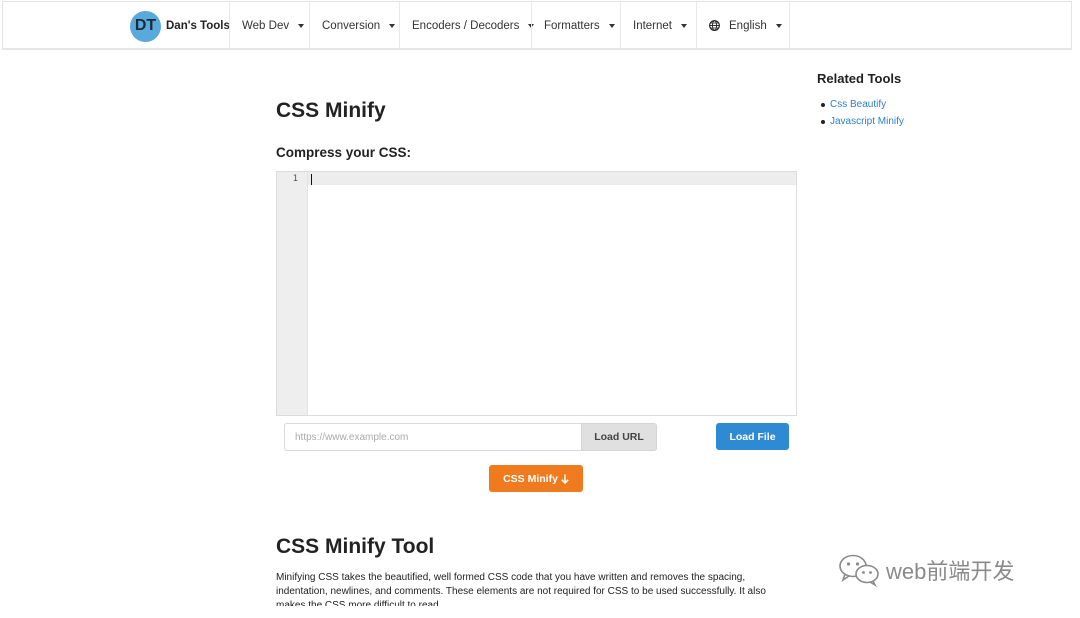  I want to click on nav-conversion: Conversion, so click(358, 25).